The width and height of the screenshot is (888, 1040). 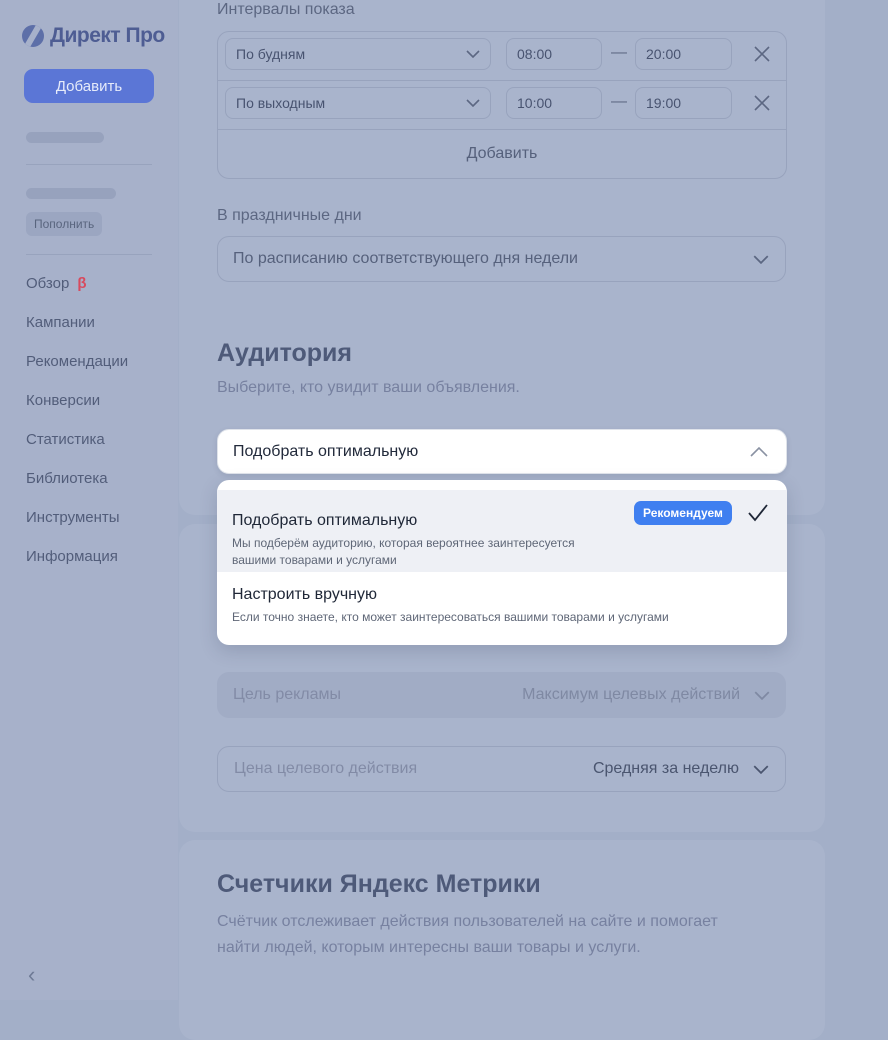 What do you see at coordinates (289, 215) in the screenshot?
I see `holidays-label: В праздничные дни` at bounding box center [289, 215].